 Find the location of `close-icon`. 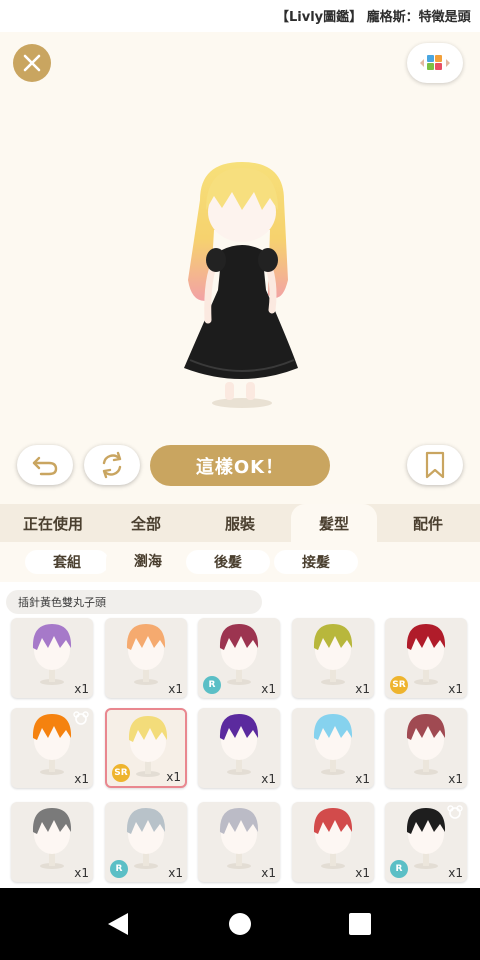

close-icon is located at coordinates (32, 63).